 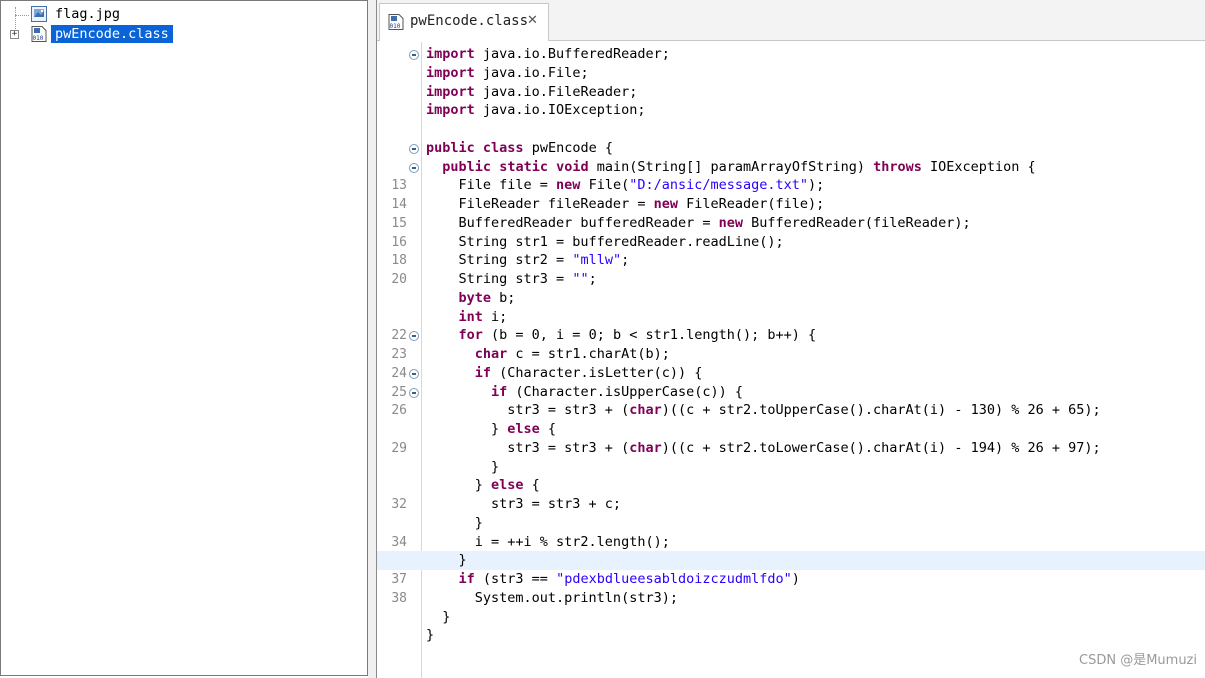 What do you see at coordinates (791, 20) in the screenshot?
I see `editor-tab-bar: 010 pwEncode.class ✕` at bounding box center [791, 20].